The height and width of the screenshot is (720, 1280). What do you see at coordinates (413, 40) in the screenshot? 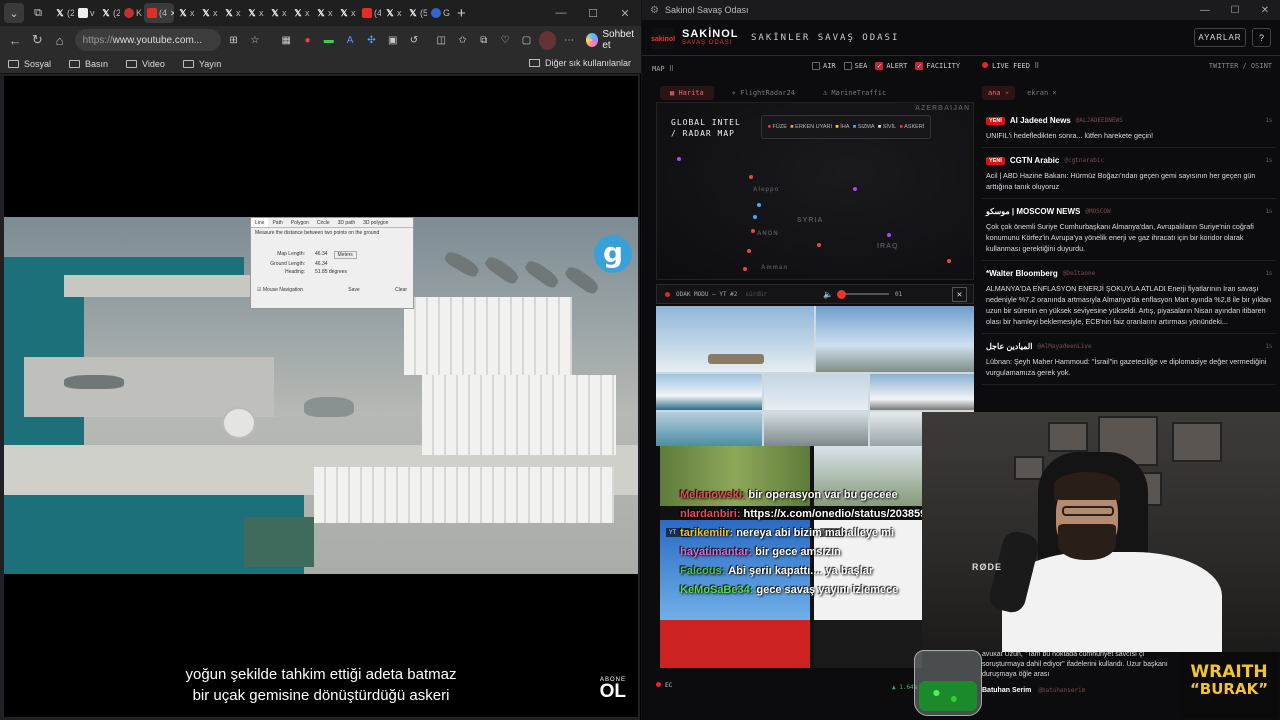
I see `sync-icon: ↺` at bounding box center [413, 40].